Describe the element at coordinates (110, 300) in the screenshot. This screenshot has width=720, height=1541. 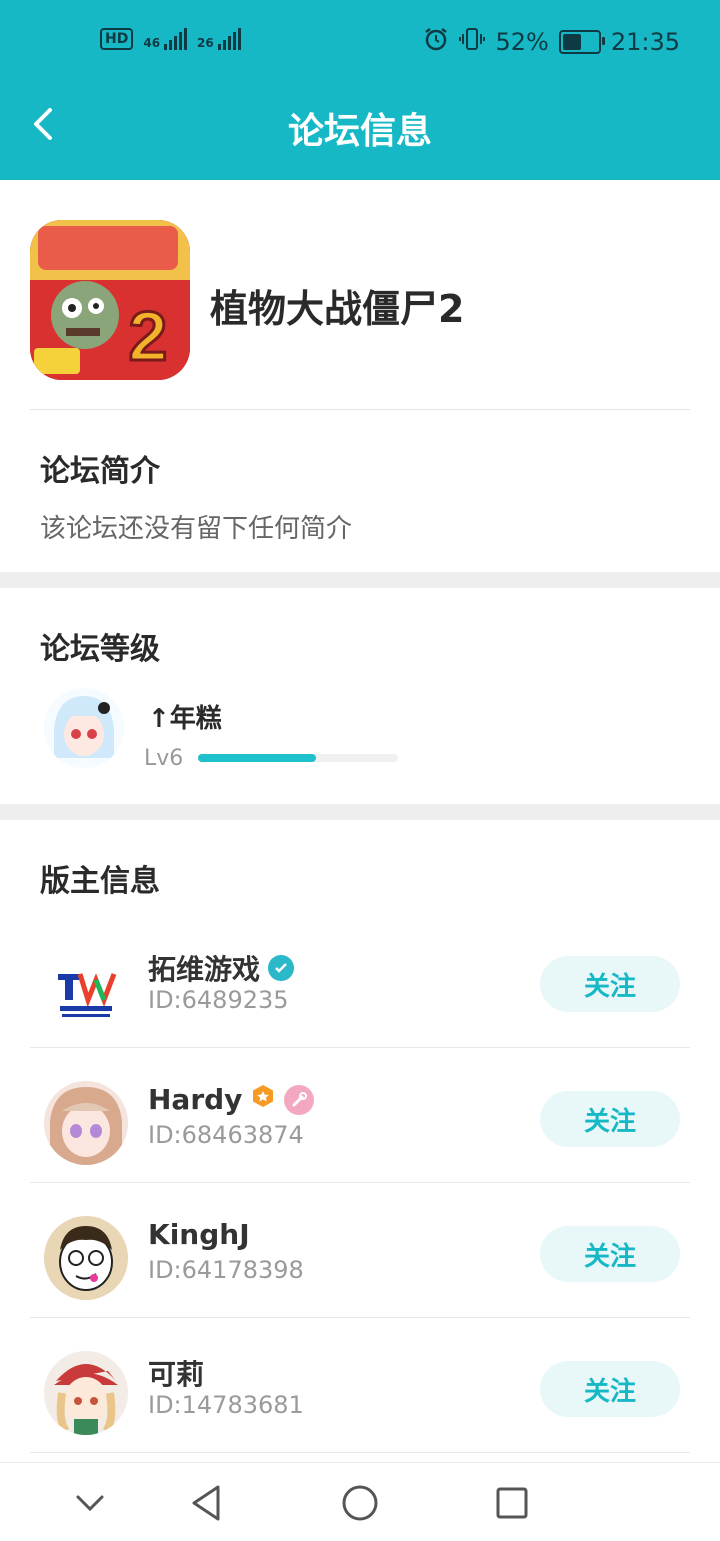
I see `forum-logo-image: 2` at that location.